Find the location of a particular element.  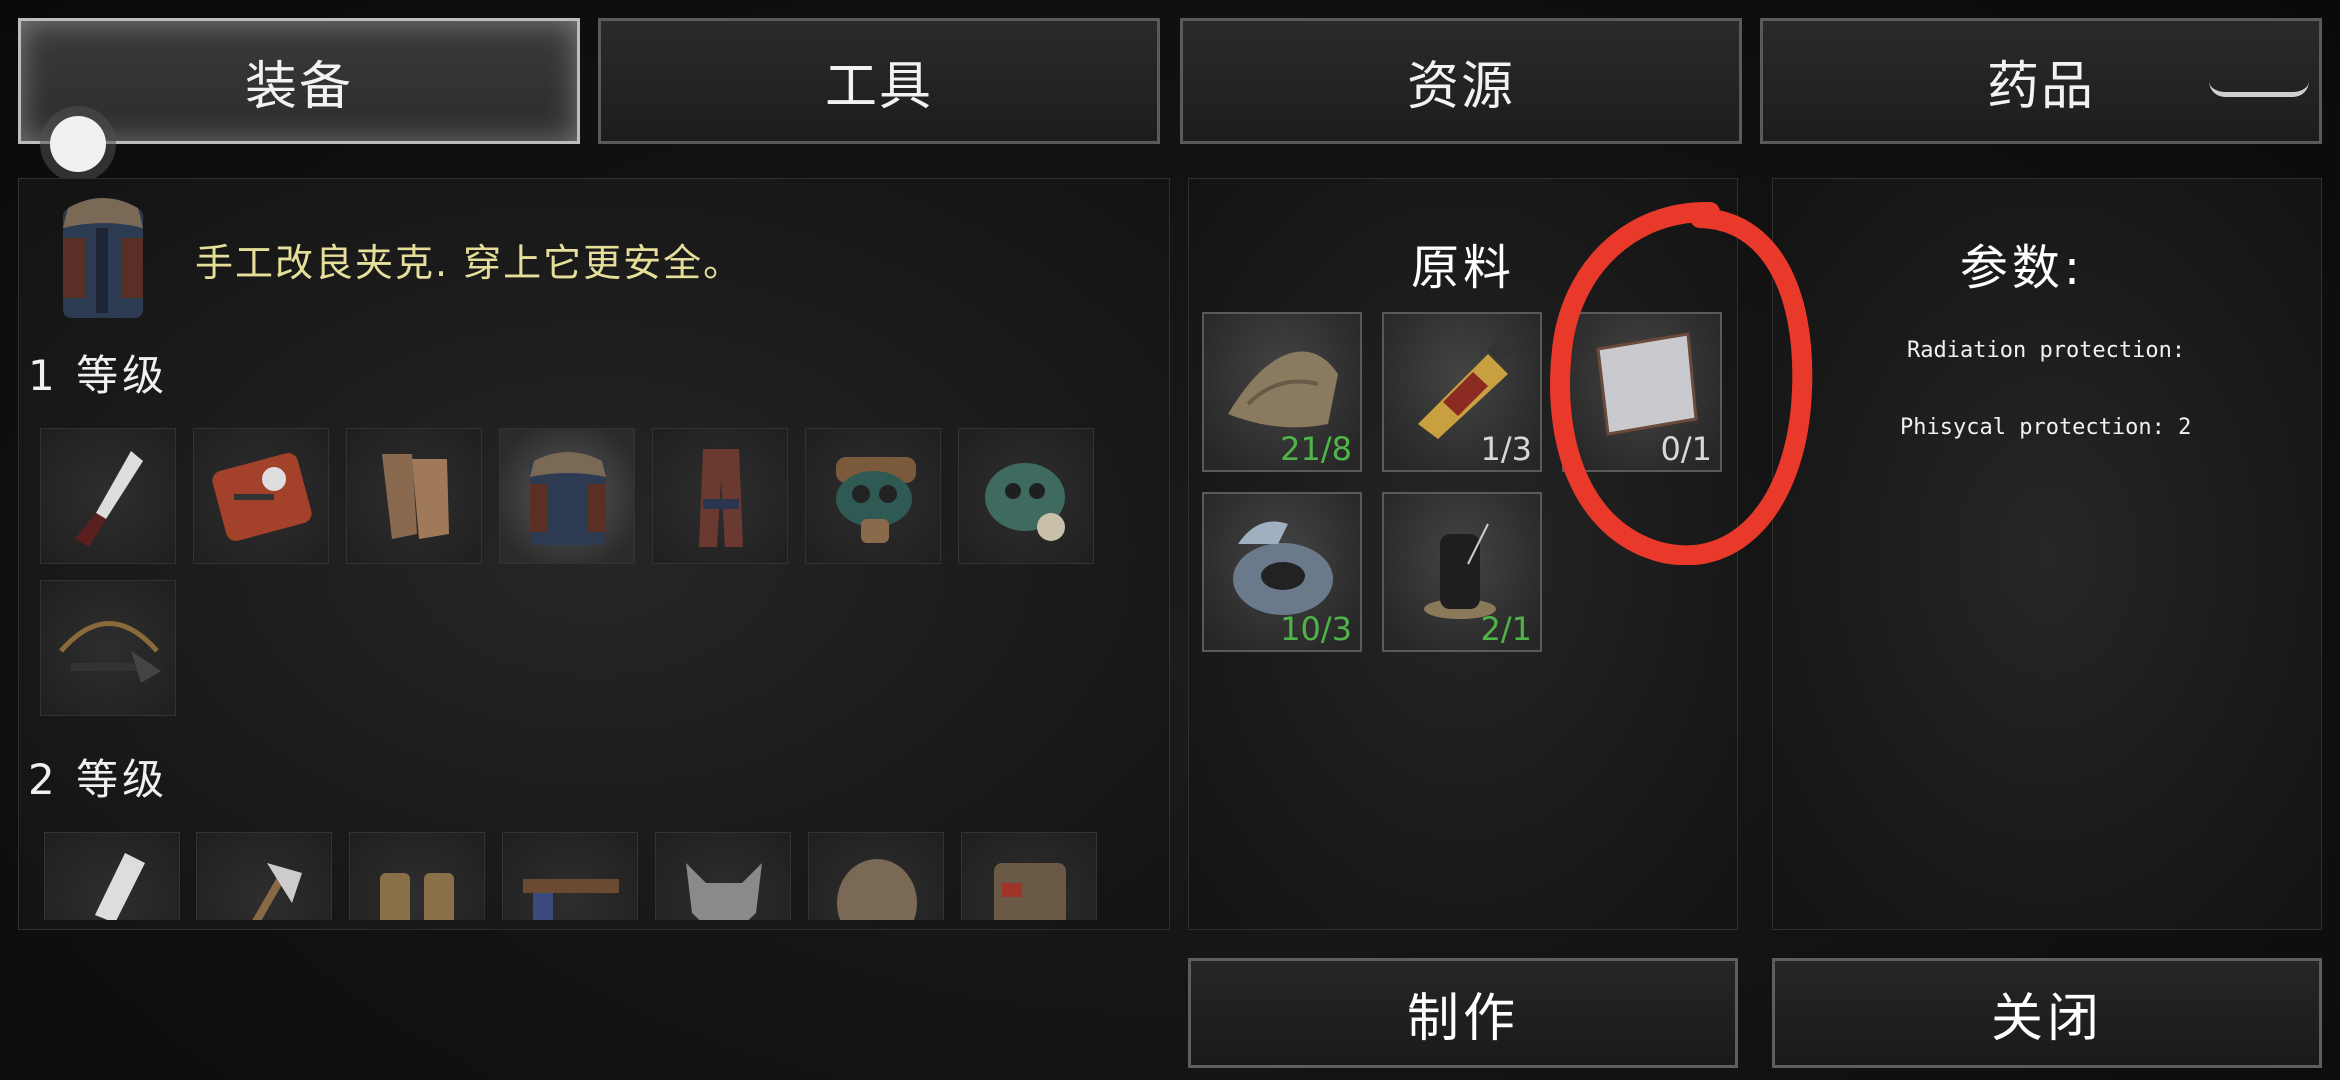

material-count: 21/8 is located at coordinates (1316, 449).